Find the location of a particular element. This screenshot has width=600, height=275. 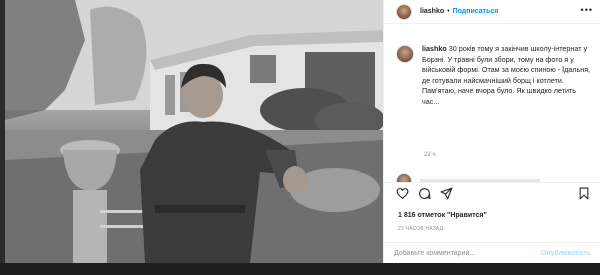

share-icon is located at coordinates (446, 193).